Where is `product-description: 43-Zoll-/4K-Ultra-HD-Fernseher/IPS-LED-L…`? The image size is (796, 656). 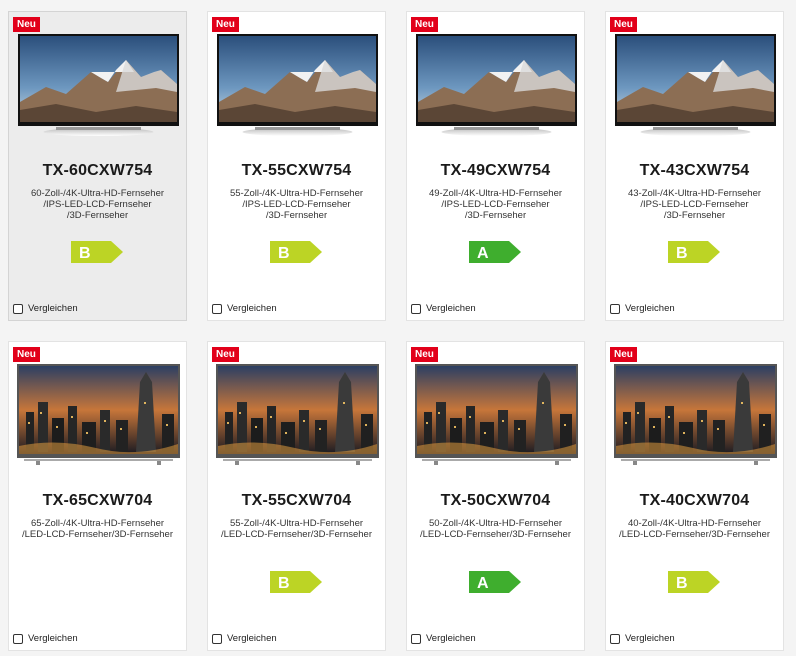 product-description: 43-Zoll-/4K-Ultra-HD-Fernseher/IPS-LED-L… is located at coordinates (694, 204).